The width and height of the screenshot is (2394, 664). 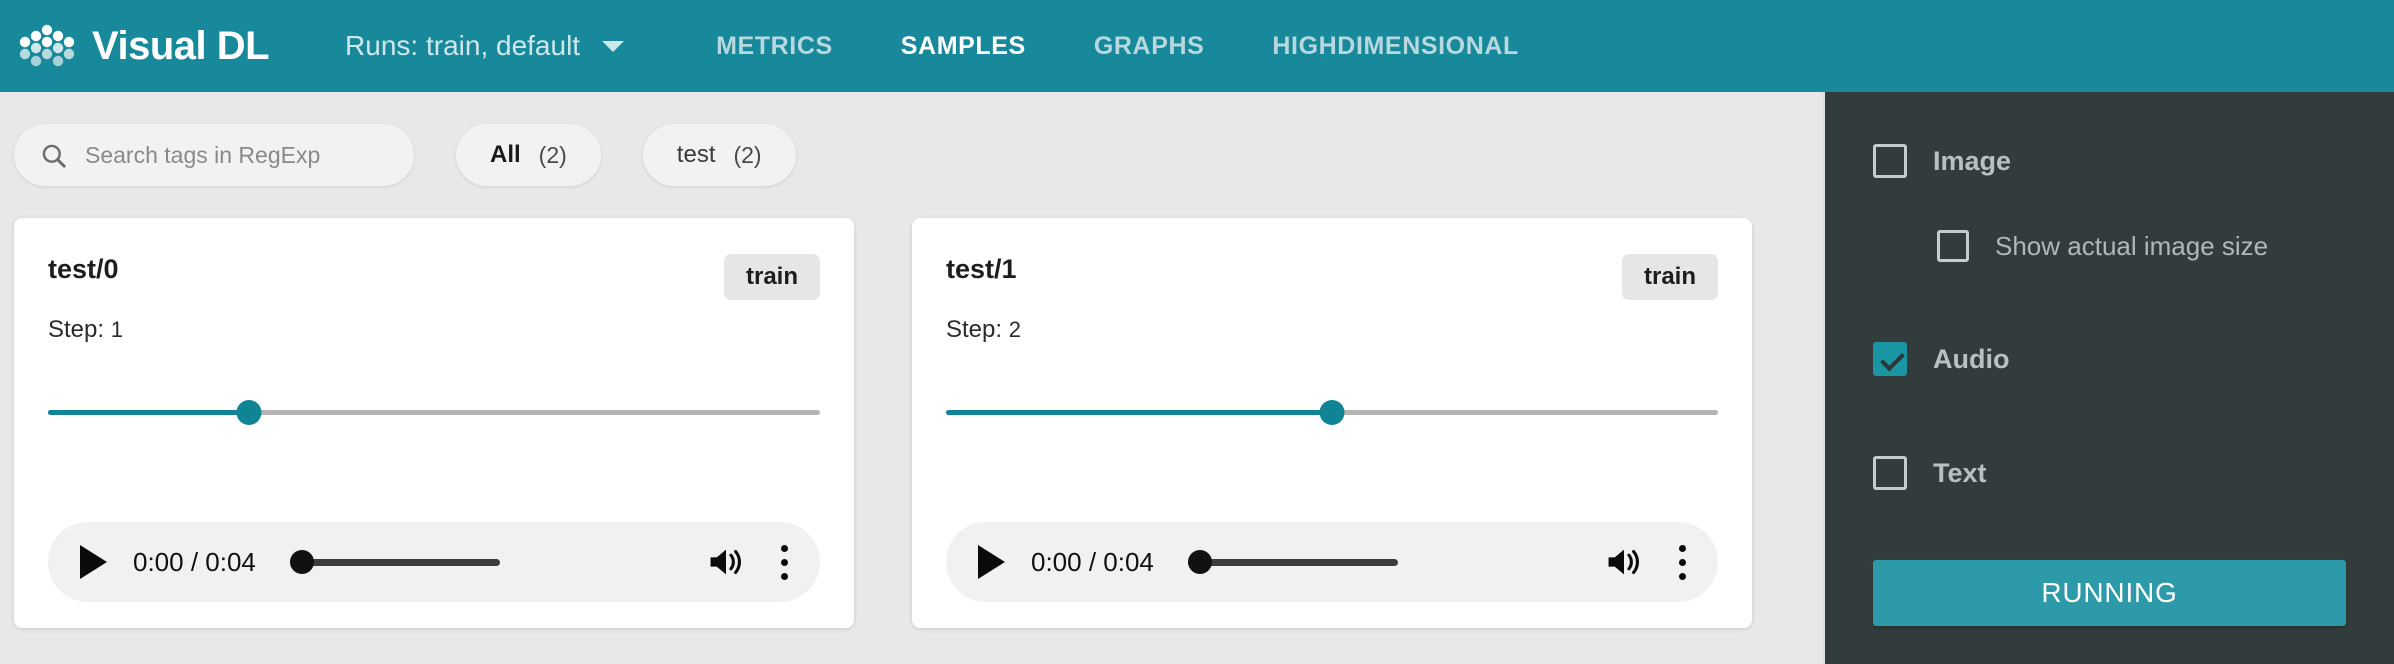 I want to click on main-nav: METRICS SAMPLES GRAPHS HIGHDIMENSIONAL, so click(x=1117, y=46).